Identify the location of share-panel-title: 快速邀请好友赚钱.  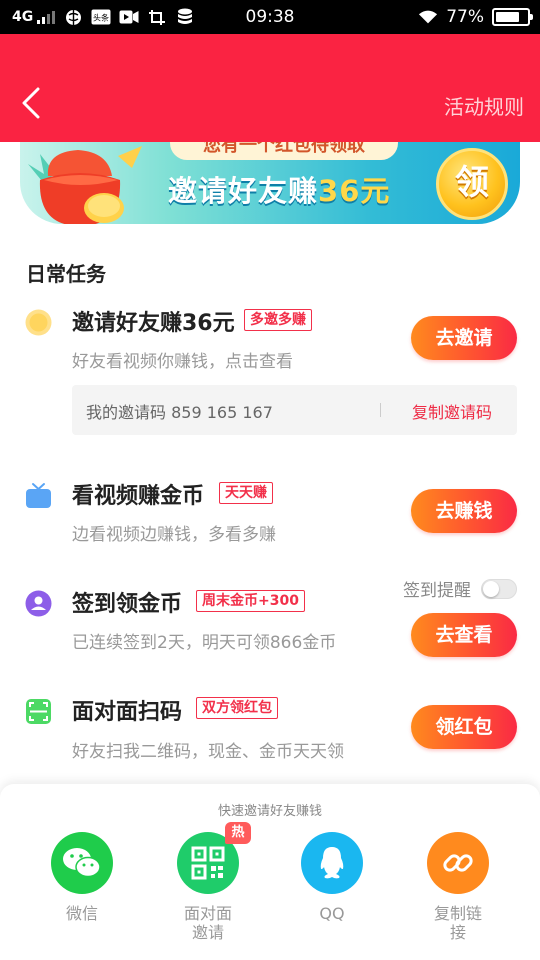
(269, 811).